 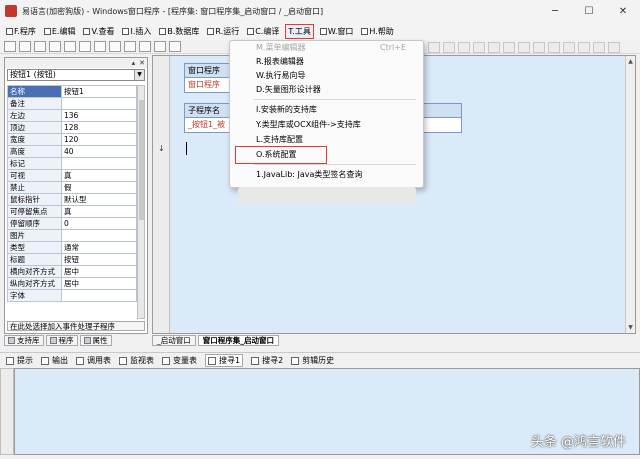 What do you see at coordinates (99, 91) in the screenshot?
I see `property-value: 按钮1` at bounding box center [99, 91].